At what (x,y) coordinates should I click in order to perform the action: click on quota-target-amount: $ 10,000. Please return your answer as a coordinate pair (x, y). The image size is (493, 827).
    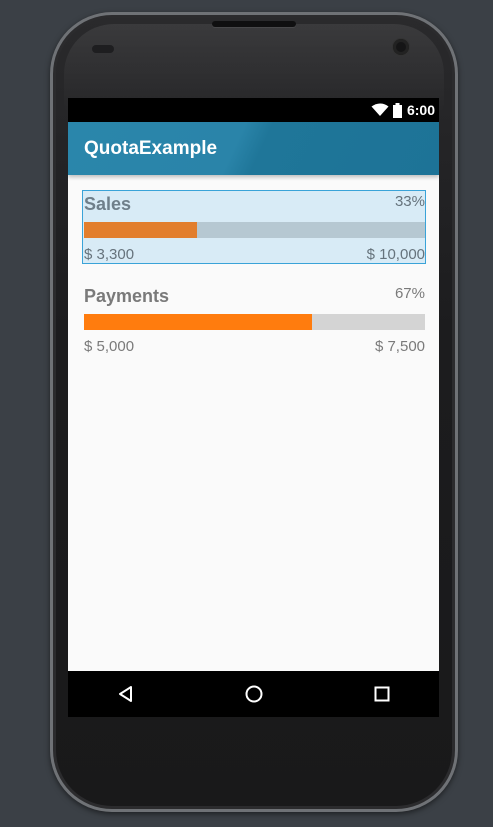
    Looking at the image, I should click on (395, 254).